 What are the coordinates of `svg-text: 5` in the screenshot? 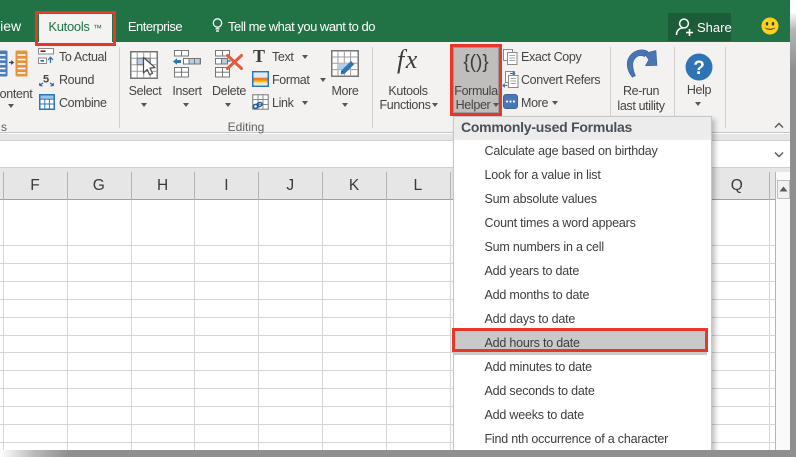 It's located at (46, 80).